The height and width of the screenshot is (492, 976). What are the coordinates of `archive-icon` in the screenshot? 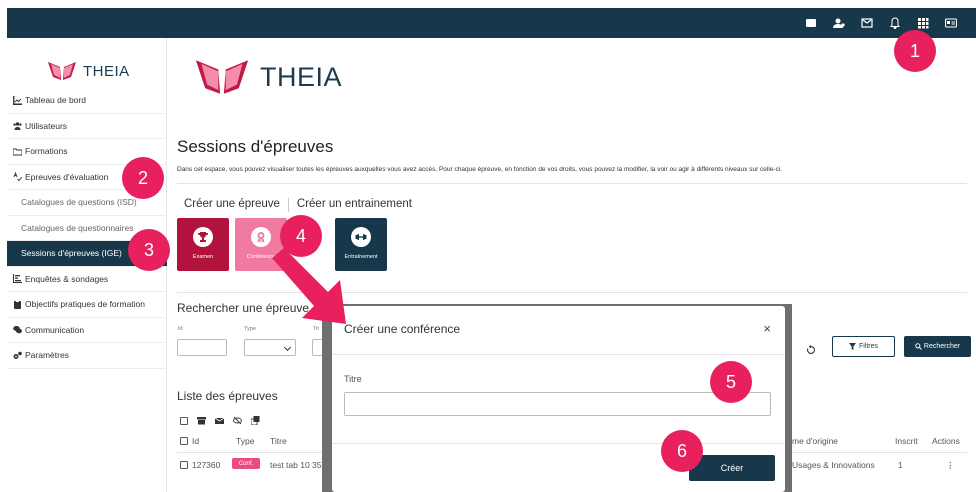 It's located at (201, 420).